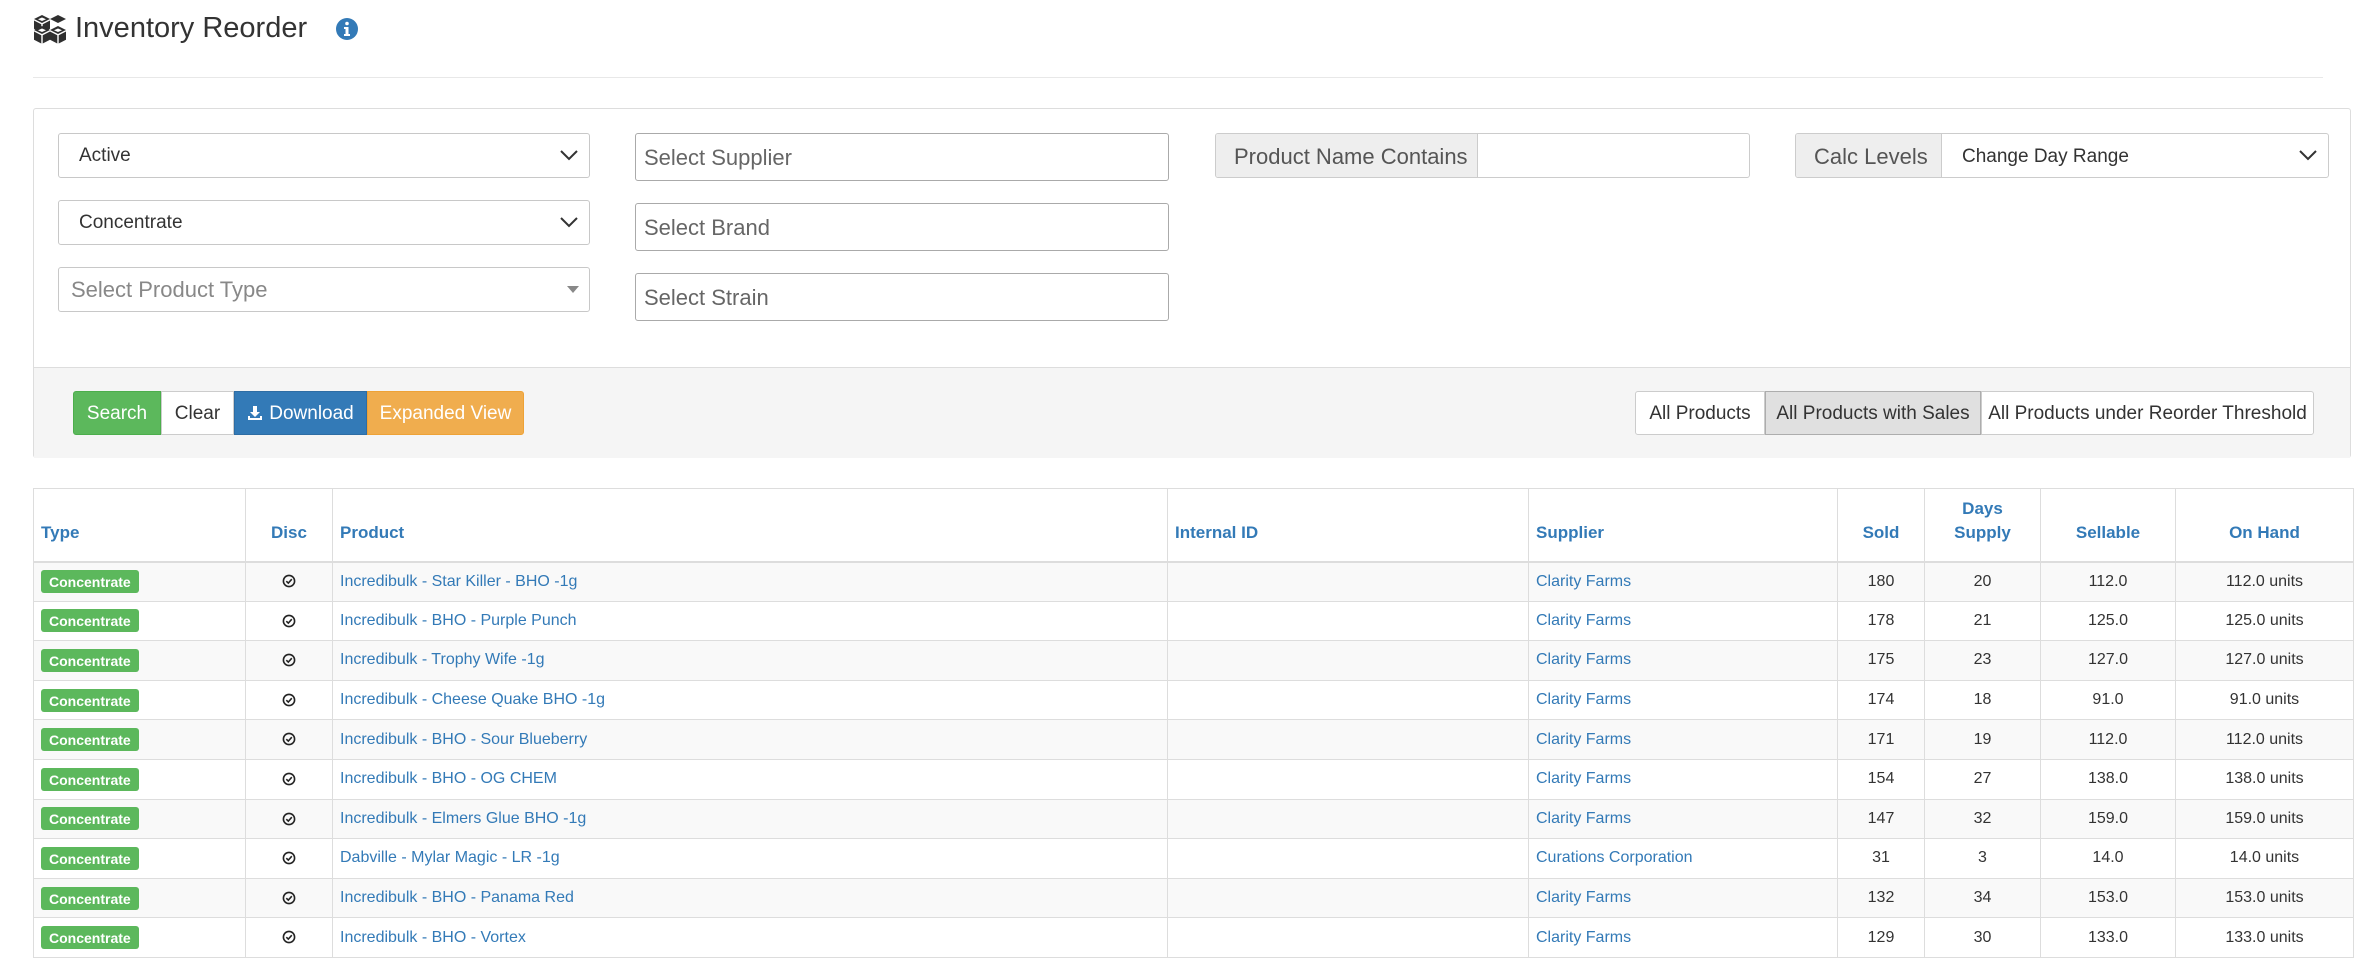 The image size is (2356, 958). I want to click on expanded-view-button: Expanded View, so click(445, 413).